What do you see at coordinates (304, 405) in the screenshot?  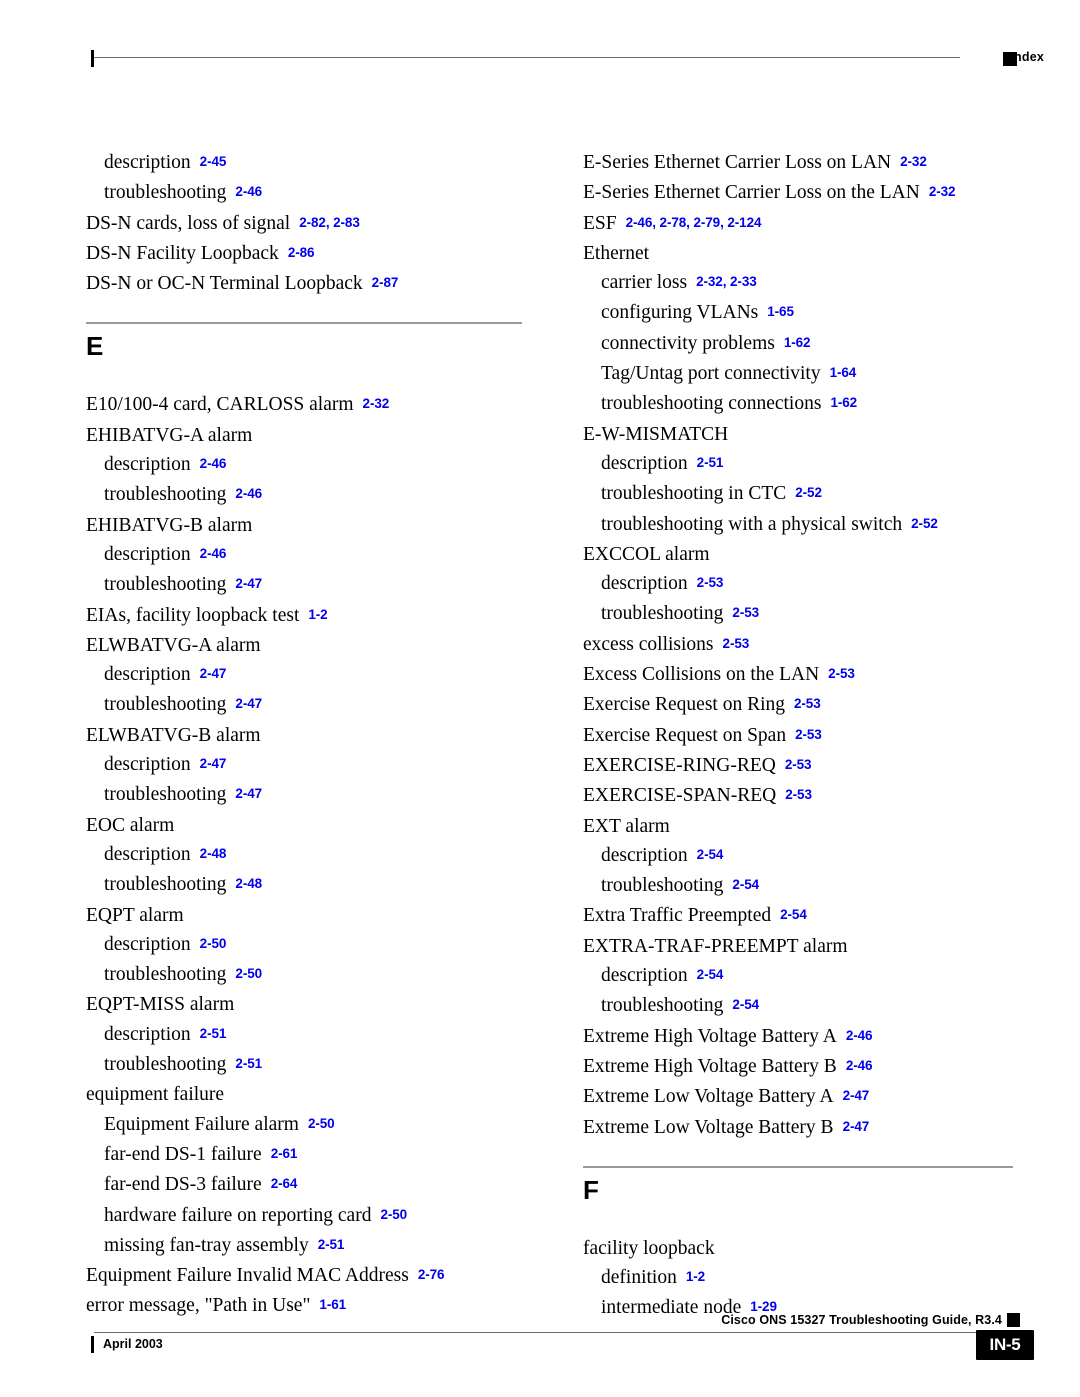 I see `index-entry: E10/100-4 card, CARLOSS alarm 2-32` at bounding box center [304, 405].